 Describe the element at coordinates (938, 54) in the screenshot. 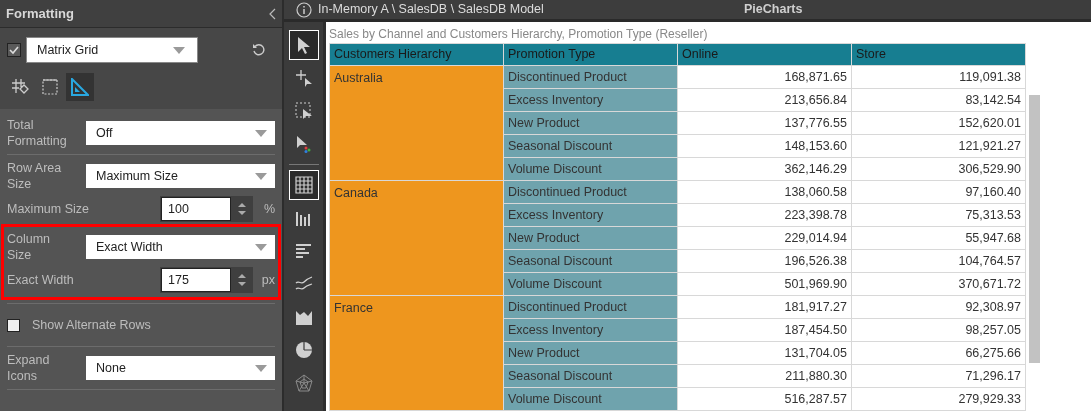

I see `column-header: Store` at that location.